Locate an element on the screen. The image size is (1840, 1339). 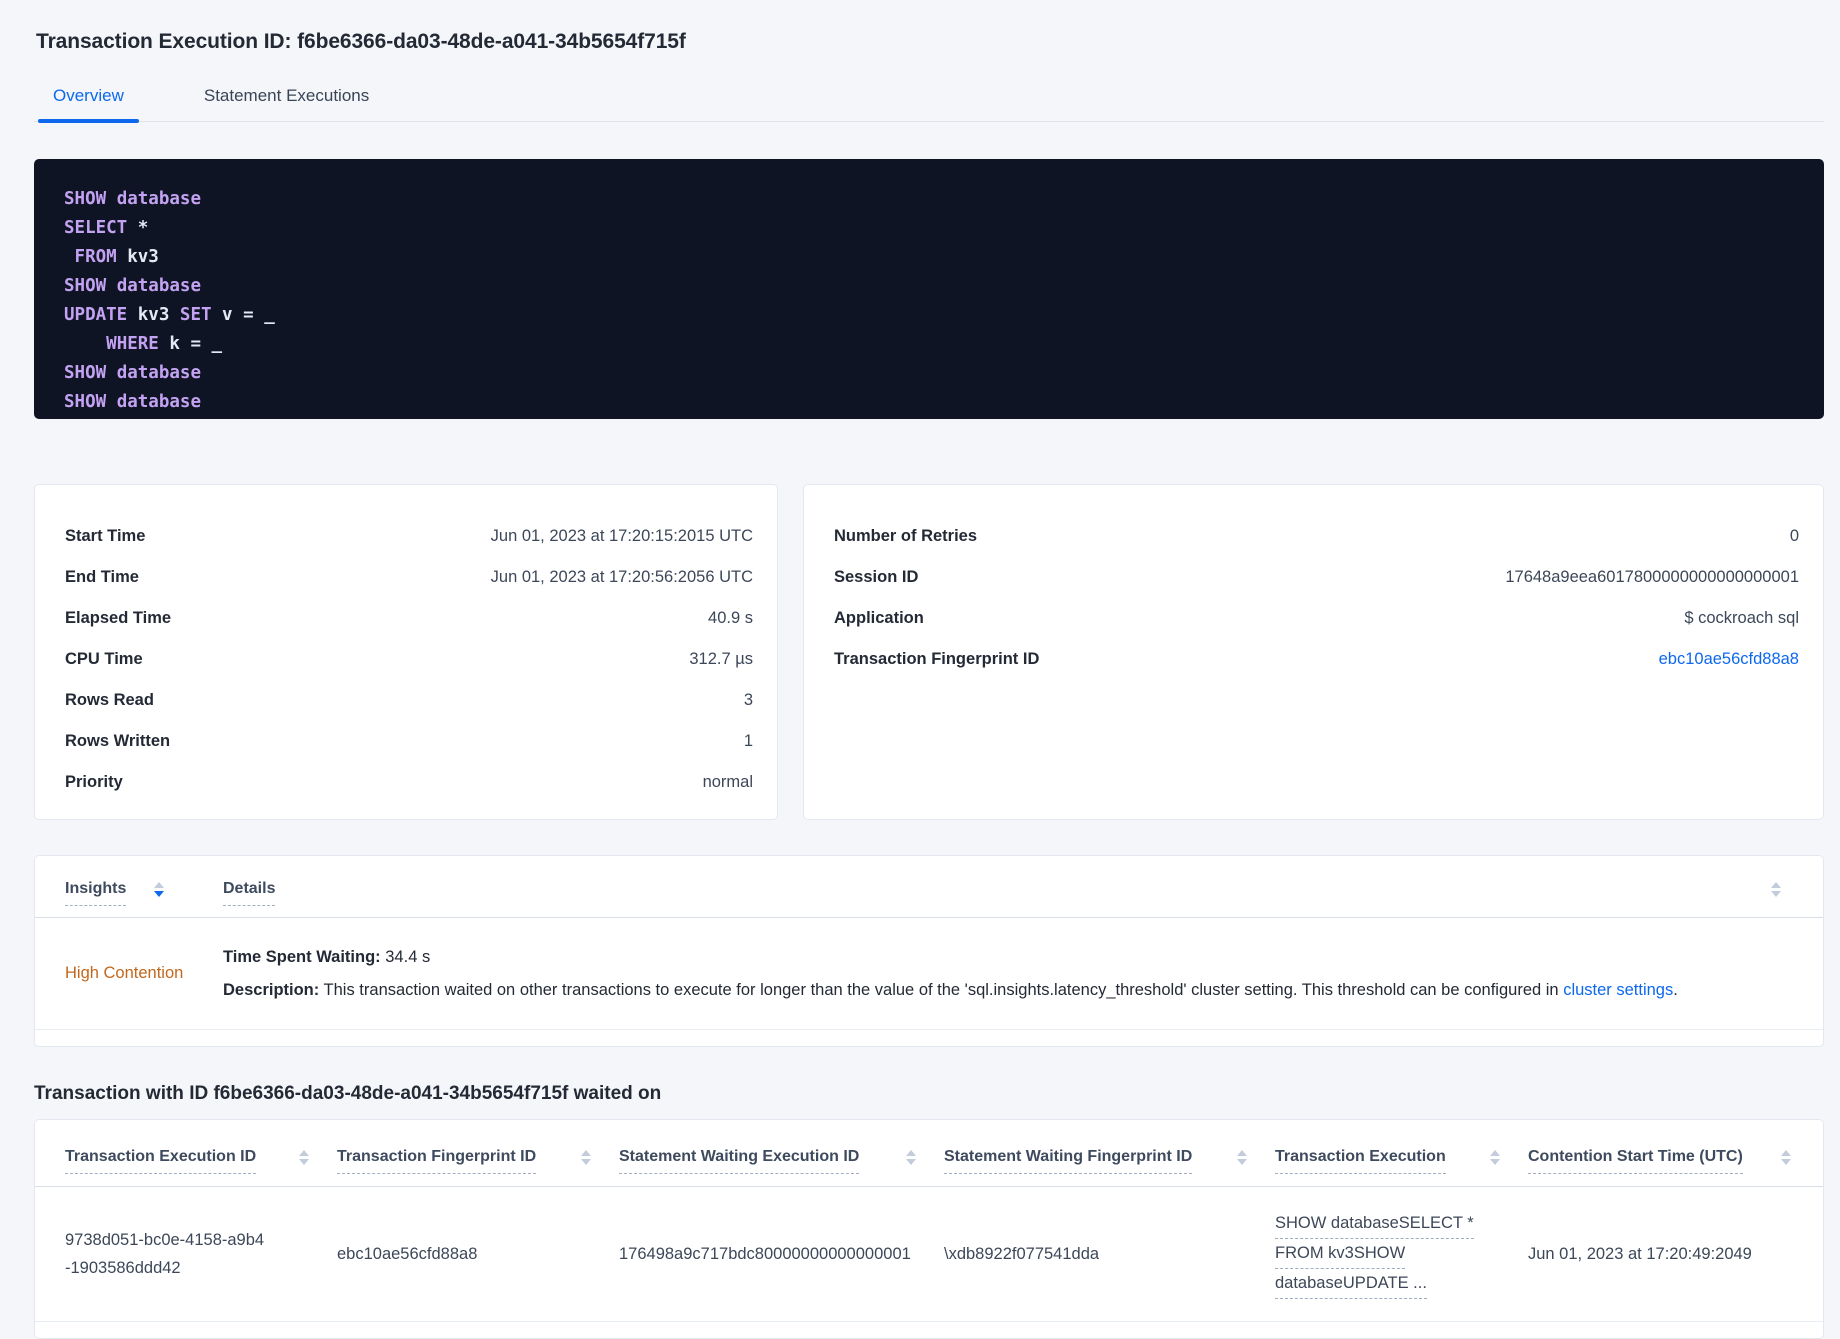
cluster-settings-link: cluster settings is located at coordinates (1618, 990).